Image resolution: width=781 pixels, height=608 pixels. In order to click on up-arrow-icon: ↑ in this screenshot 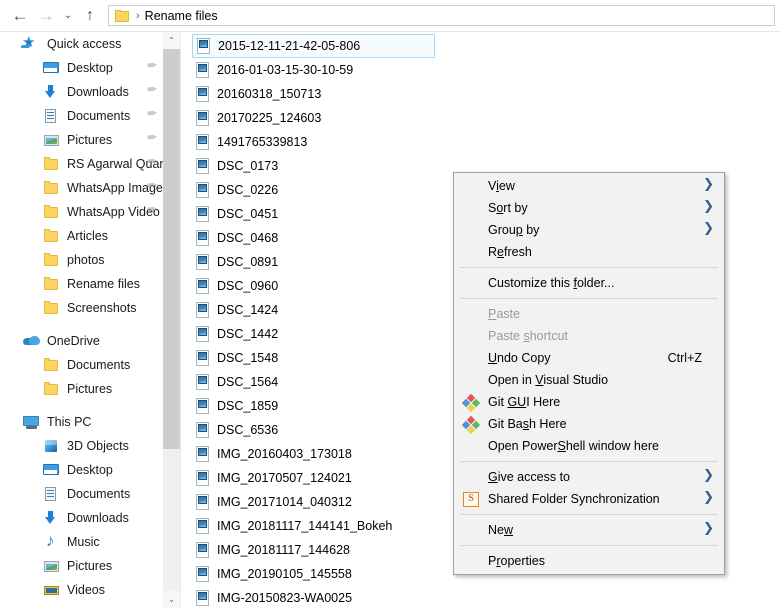, I will do `click(90, 16)`.